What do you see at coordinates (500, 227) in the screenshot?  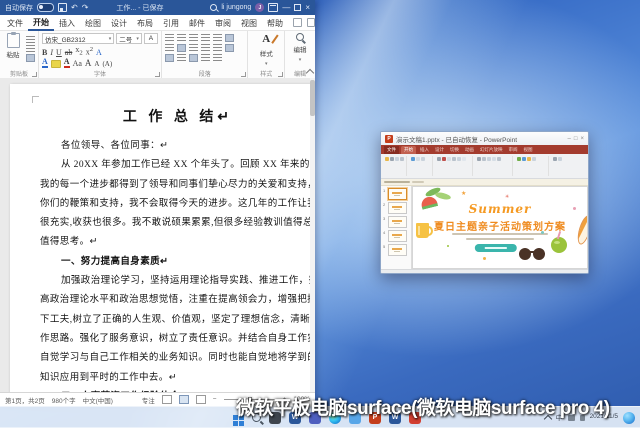 I see `slide-canvas: ★ ✳ Summer 夏日主题亲子活动策划方案` at bounding box center [500, 227].